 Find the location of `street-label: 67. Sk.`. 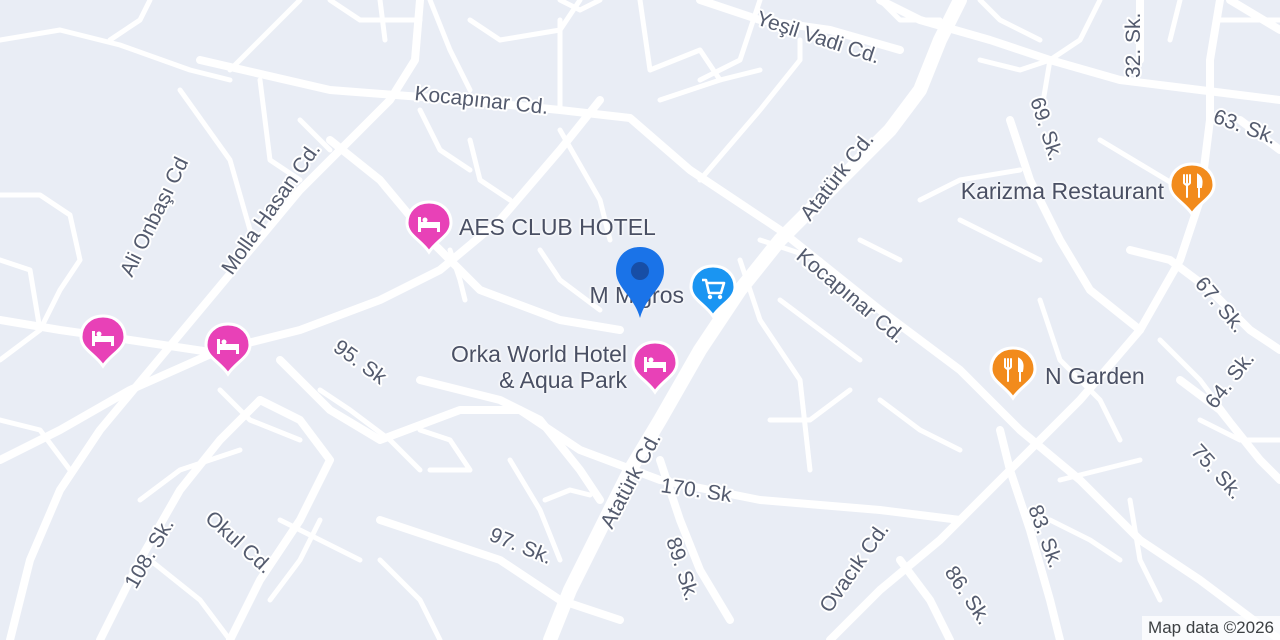

street-label: 67. Sk. is located at coordinates (1220, 304).